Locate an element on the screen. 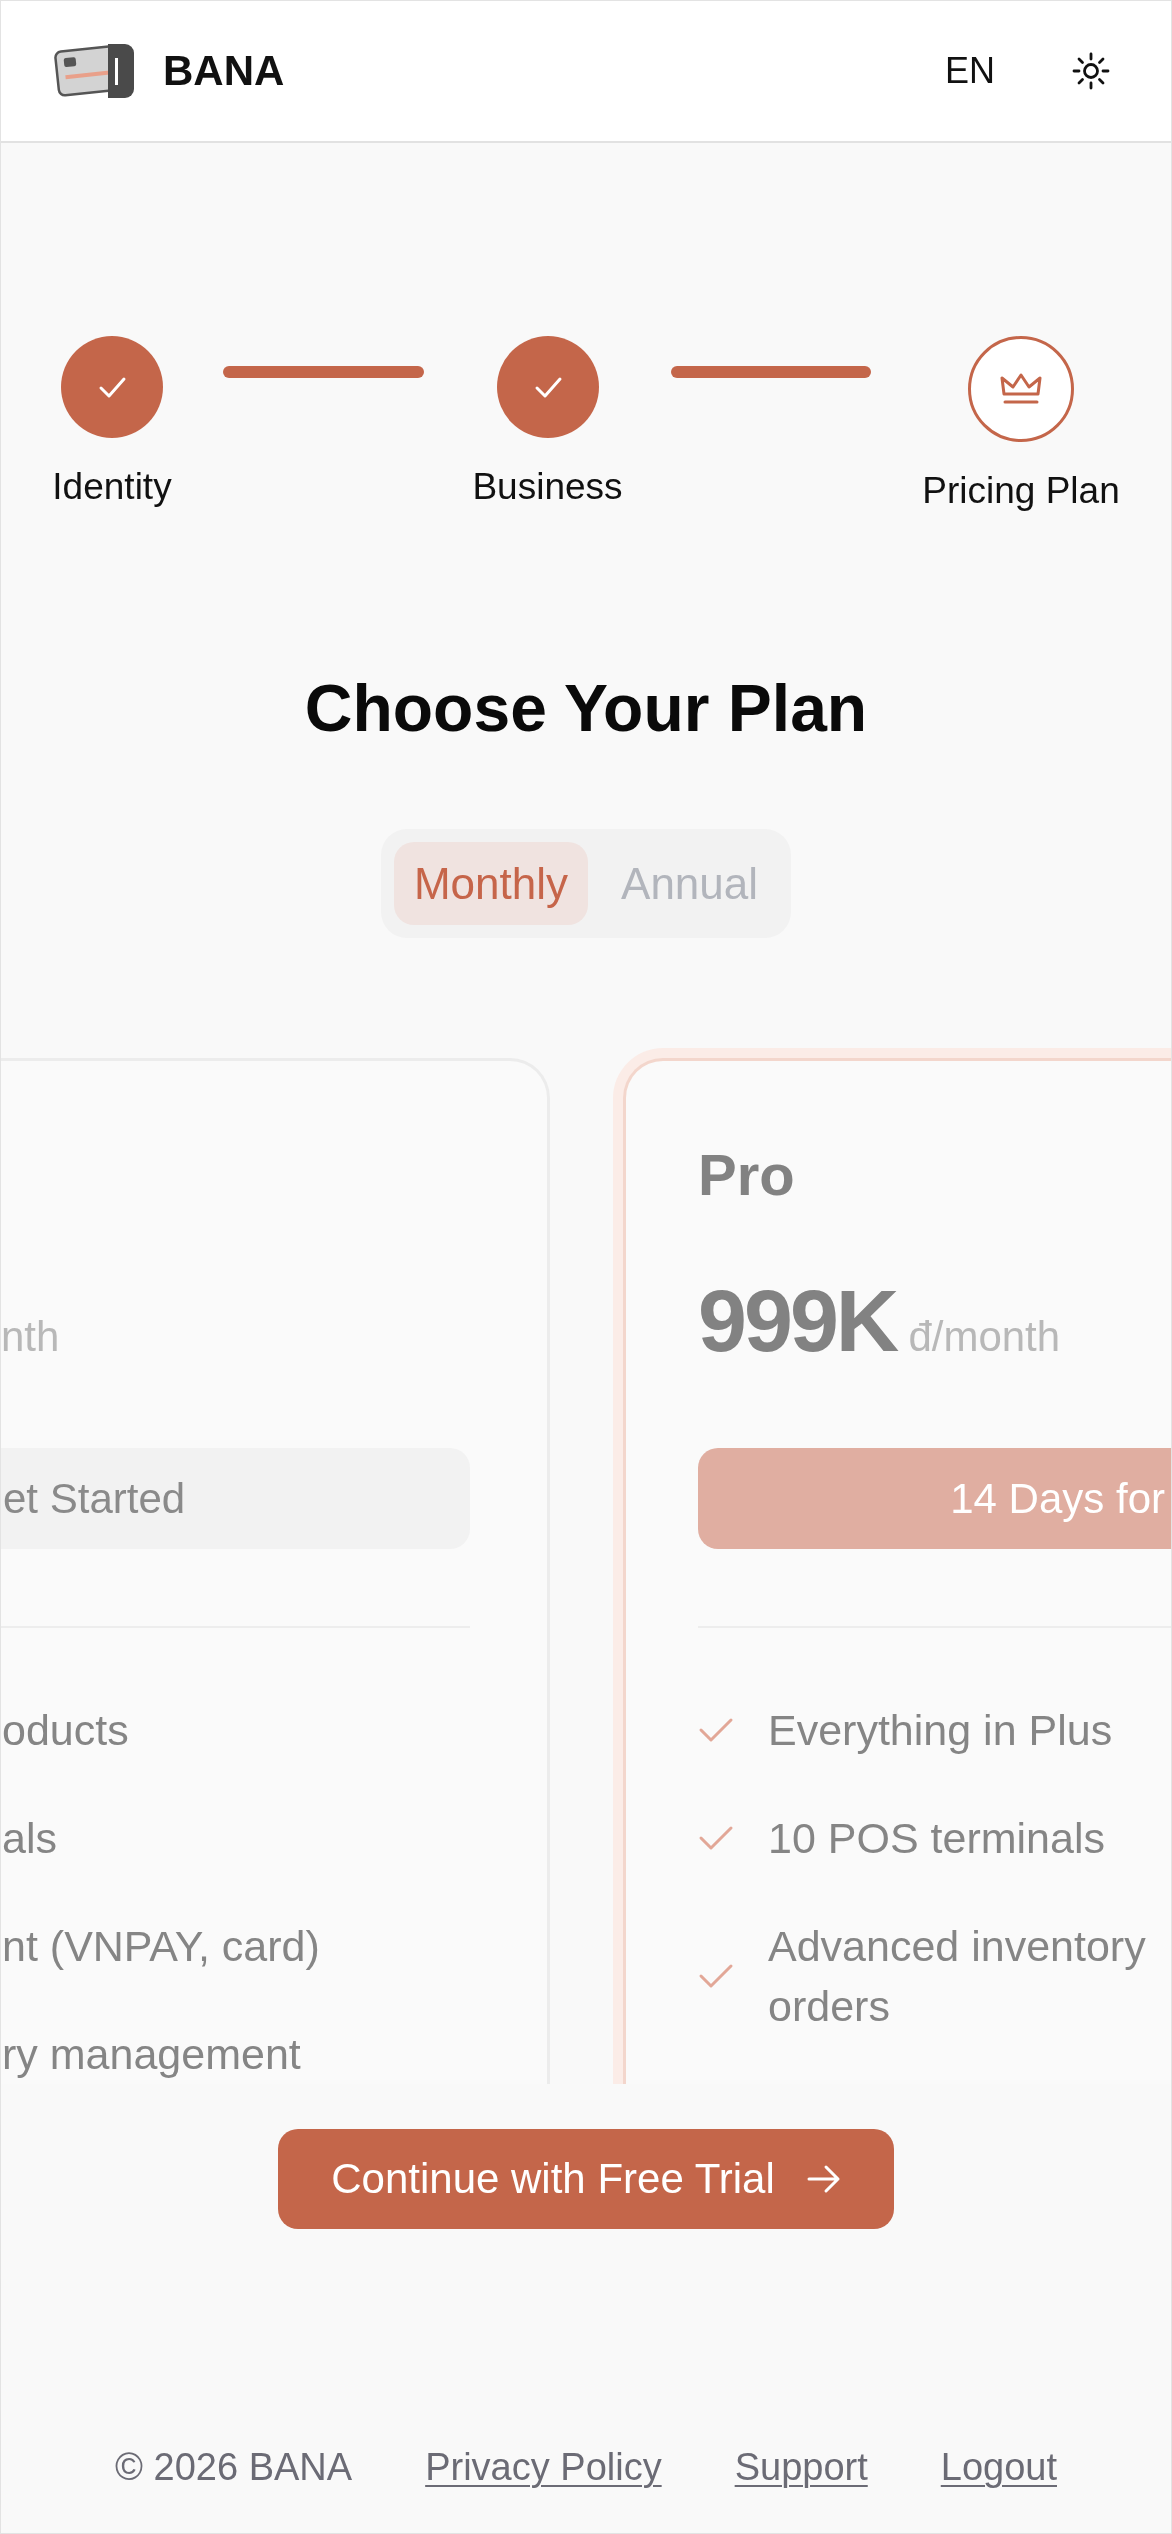 Image resolution: width=1172 pixels, height=2534 pixels. feature-text: oducts is located at coordinates (65, 1730).